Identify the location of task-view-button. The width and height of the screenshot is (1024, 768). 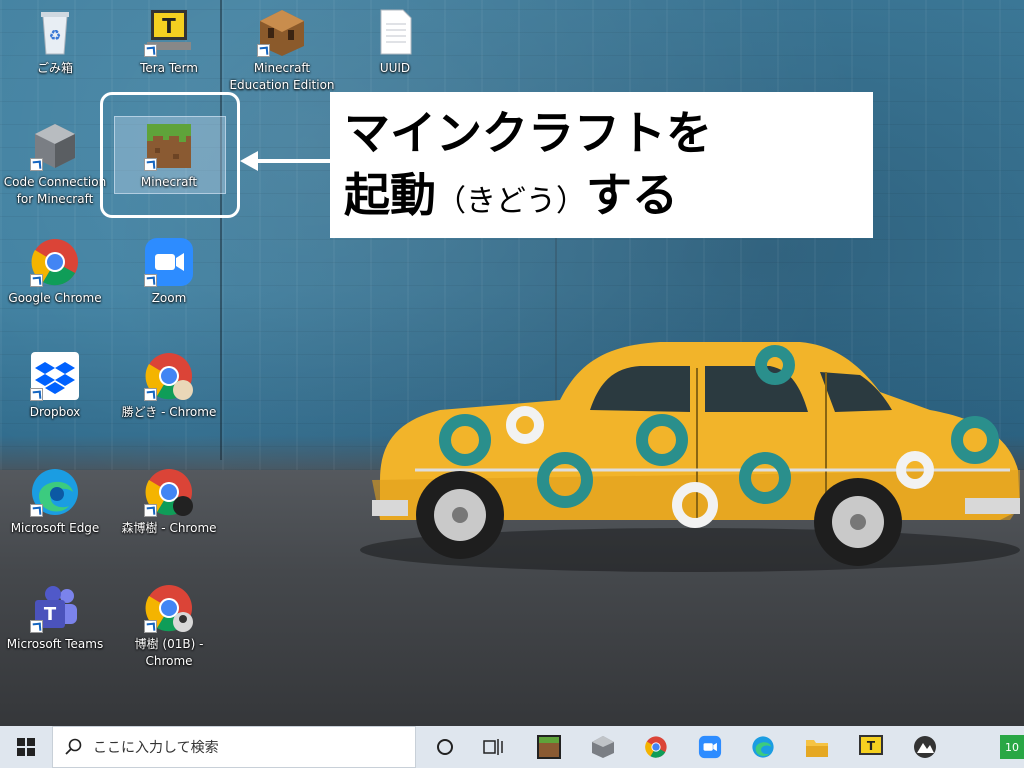
(493, 747).